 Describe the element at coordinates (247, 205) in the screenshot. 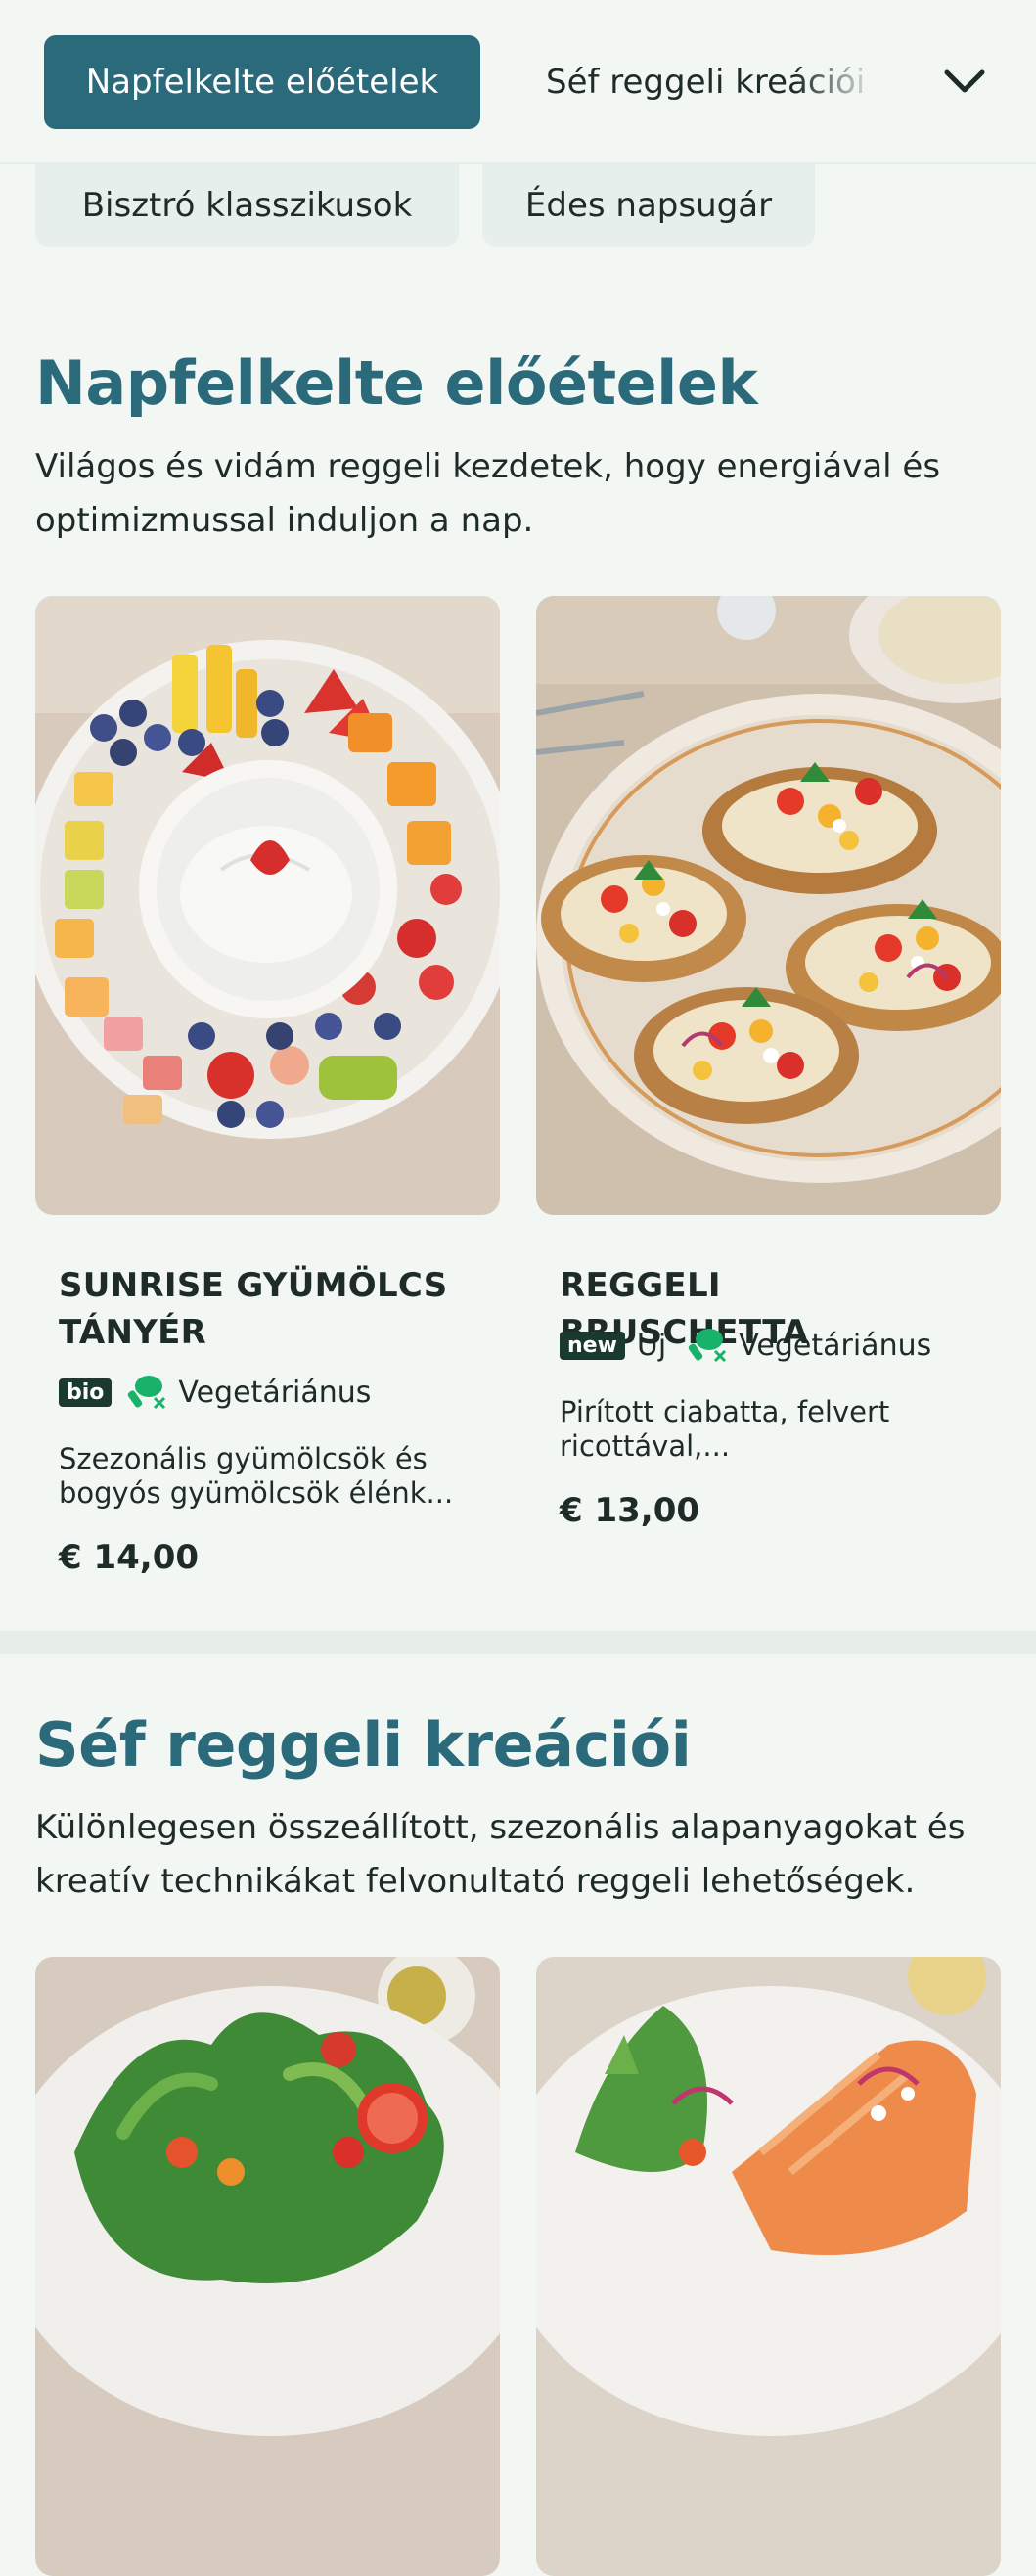

I see `tab-bisztro-klasszikusok: Bisztró klasszikusok` at that location.